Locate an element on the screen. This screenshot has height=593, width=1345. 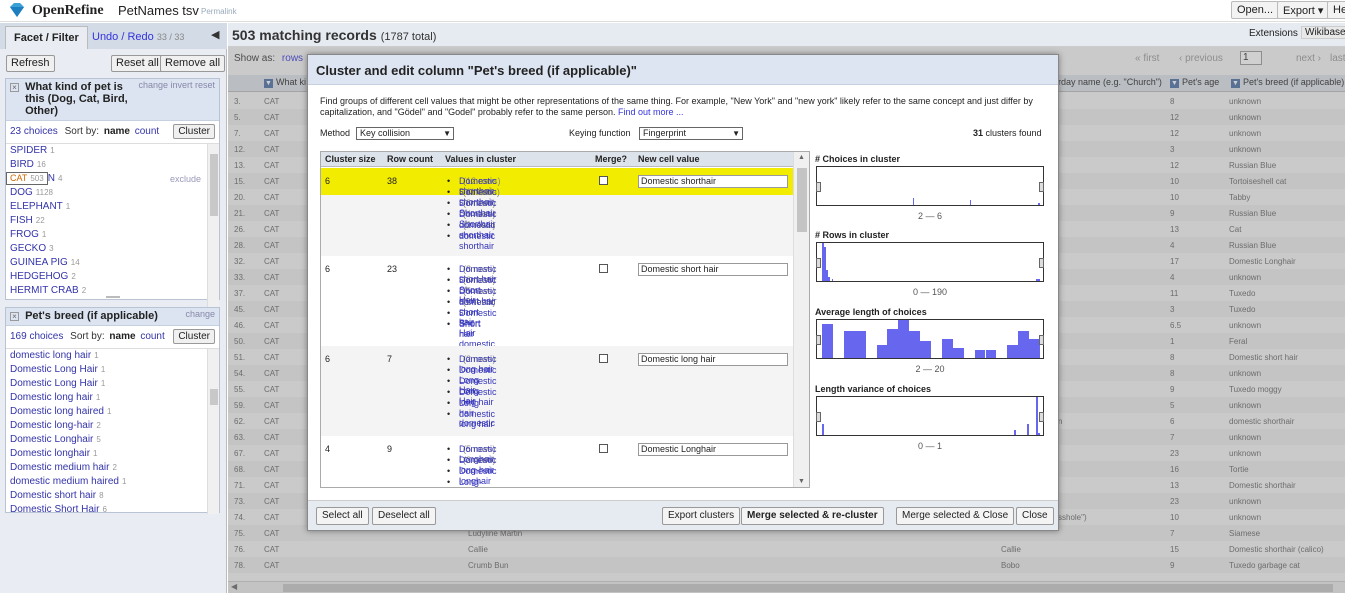
new-cell-value-input: Domestic long hair is located at coordinates (713, 359).